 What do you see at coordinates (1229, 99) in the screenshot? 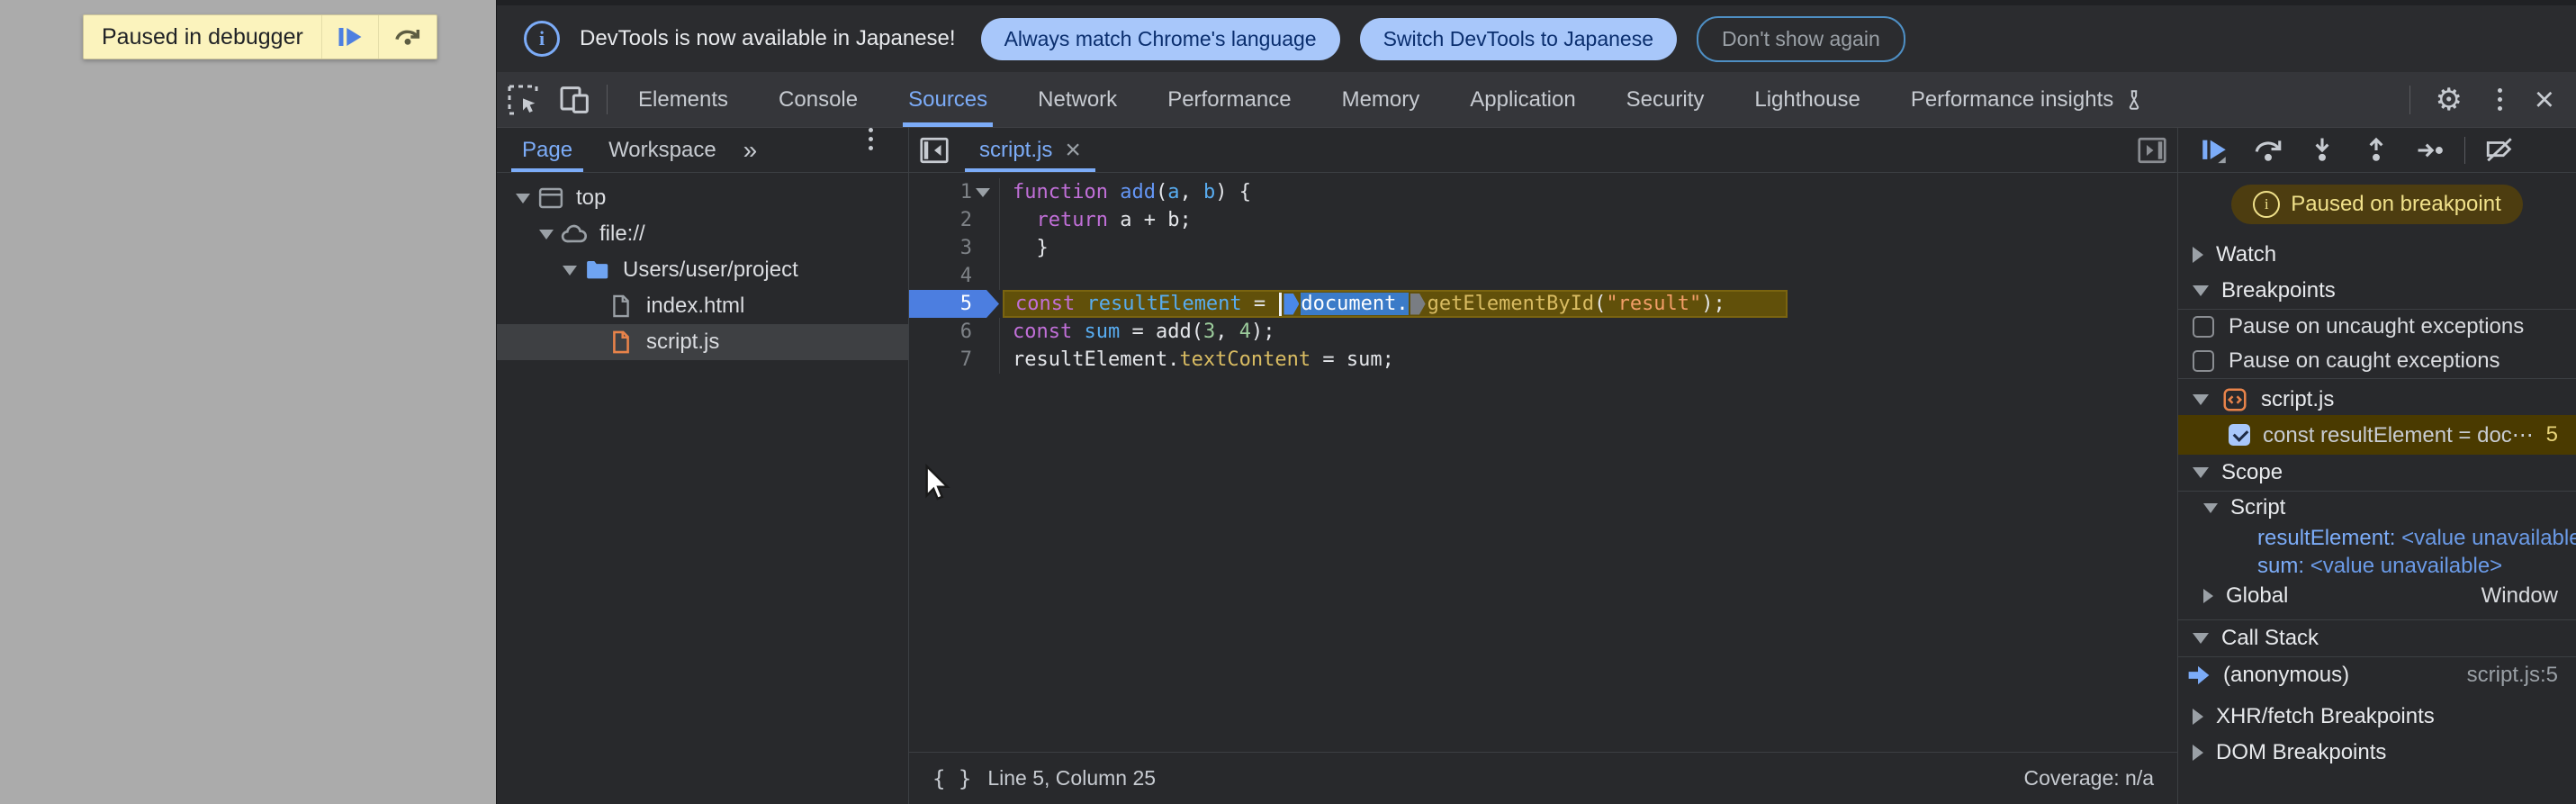
I see `tab-performance: Performance` at bounding box center [1229, 99].